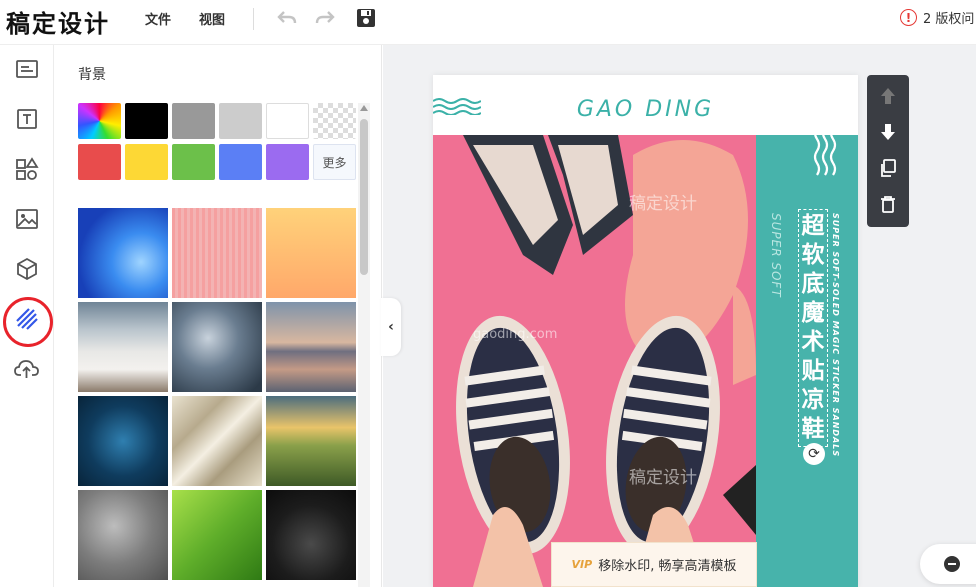 This screenshot has width=976, height=587. What do you see at coordinates (123, 253) in the screenshot?
I see `bg-thumb-blue-abstract` at bounding box center [123, 253].